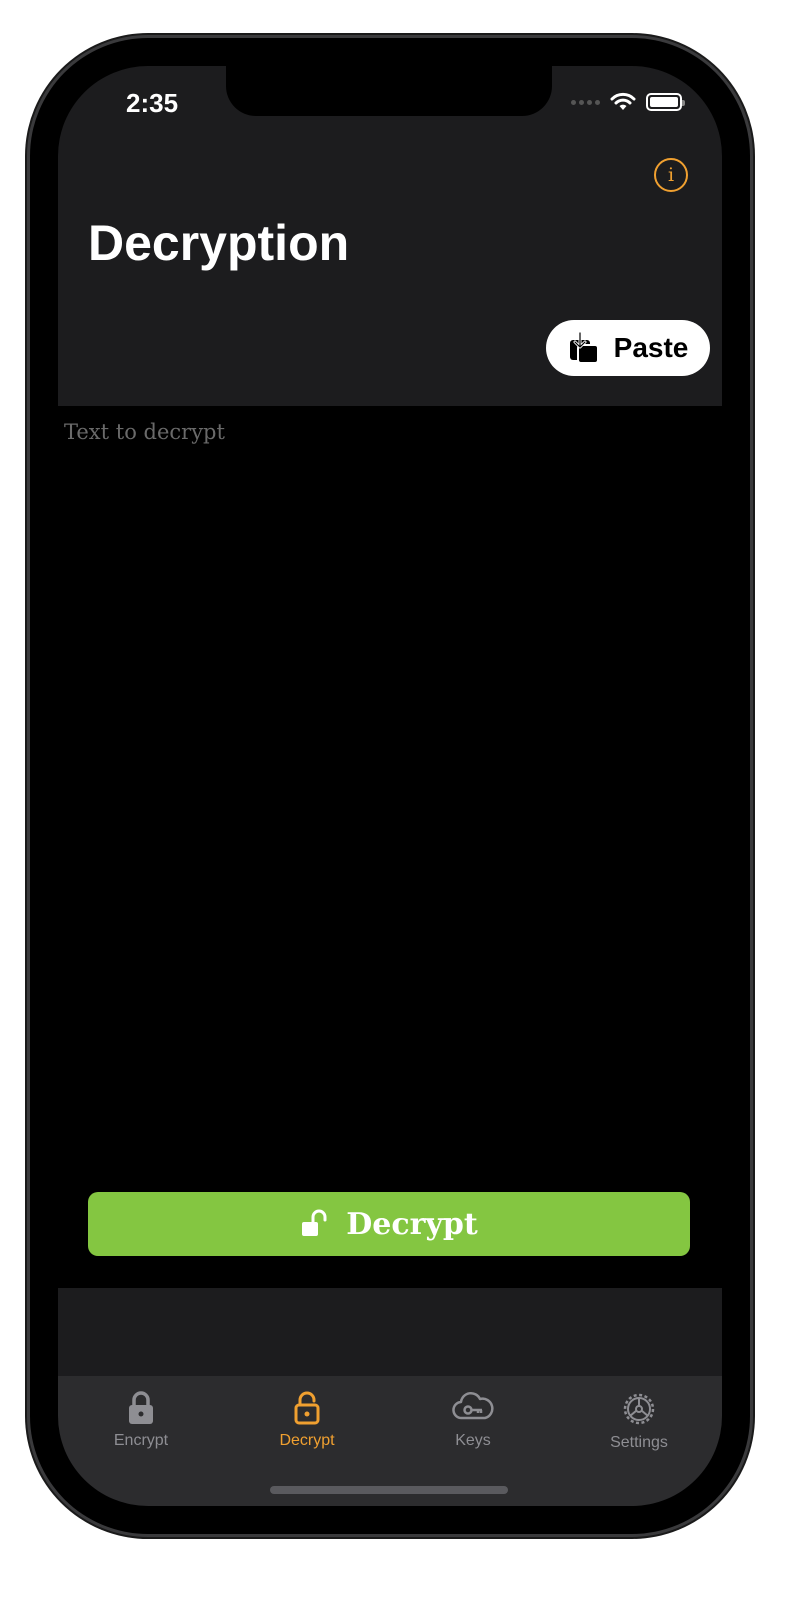  I want to click on status-icons, so click(628, 102).